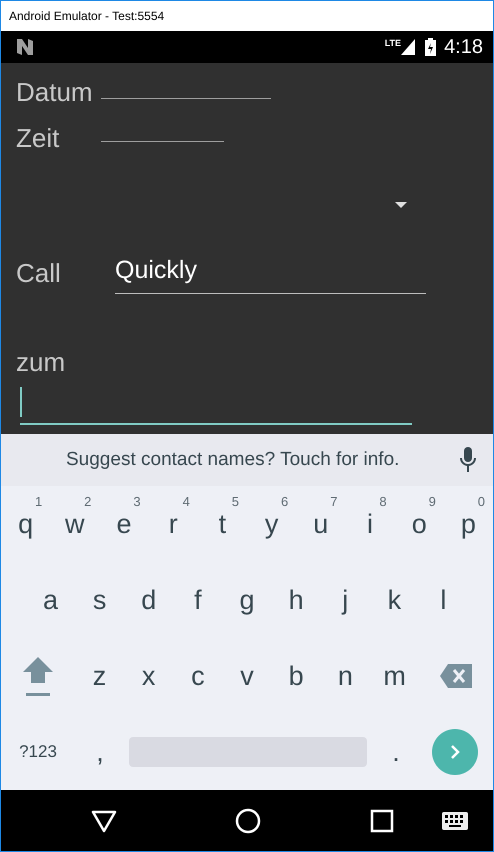 The width and height of the screenshot is (494, 852). I want to click on keyboard-key: g, so click(247, 600).